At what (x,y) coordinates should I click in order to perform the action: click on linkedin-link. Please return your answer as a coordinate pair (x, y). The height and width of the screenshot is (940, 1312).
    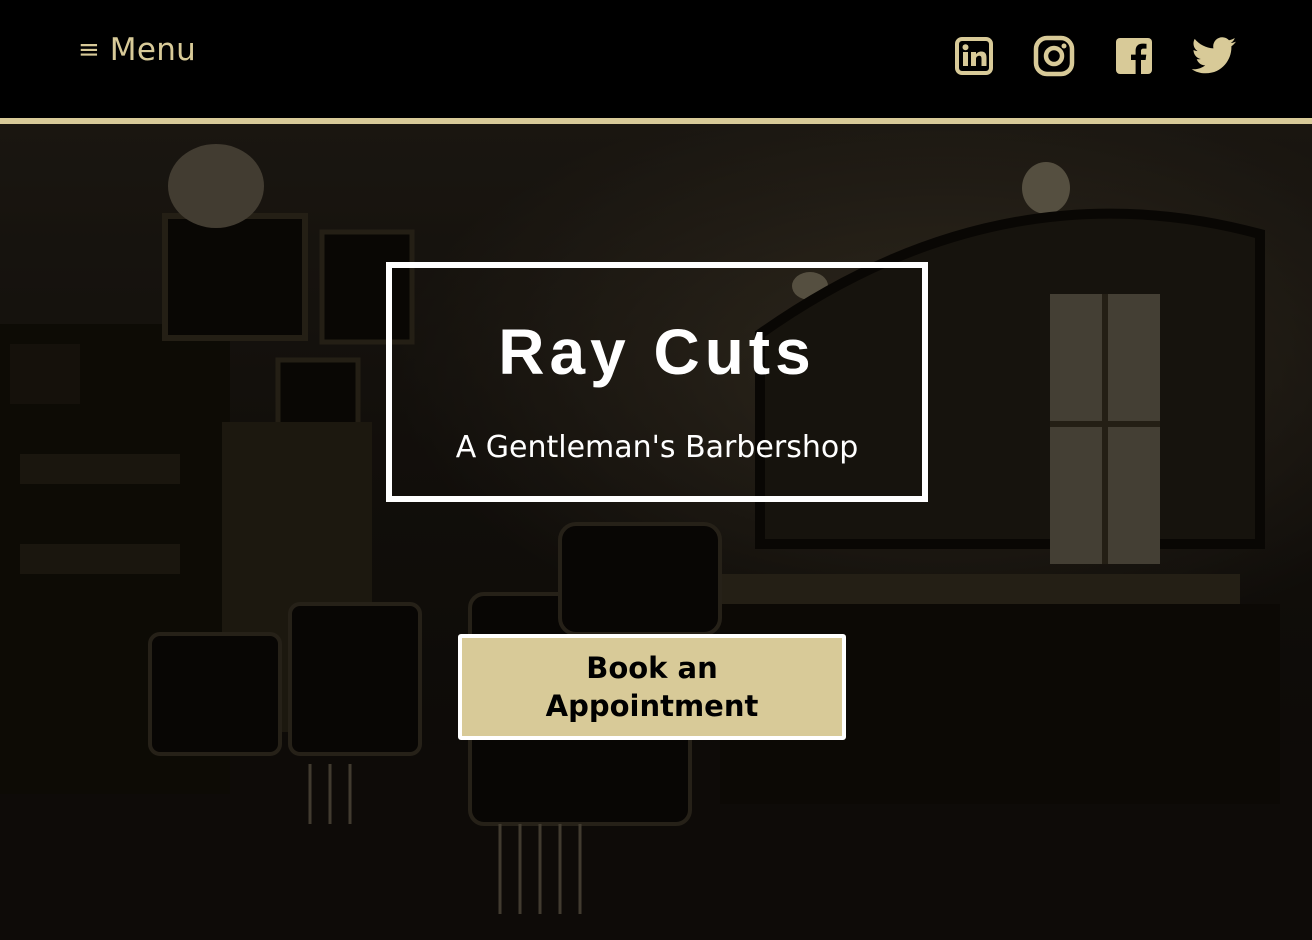
    Looking at the image, I should click on (974, 56).